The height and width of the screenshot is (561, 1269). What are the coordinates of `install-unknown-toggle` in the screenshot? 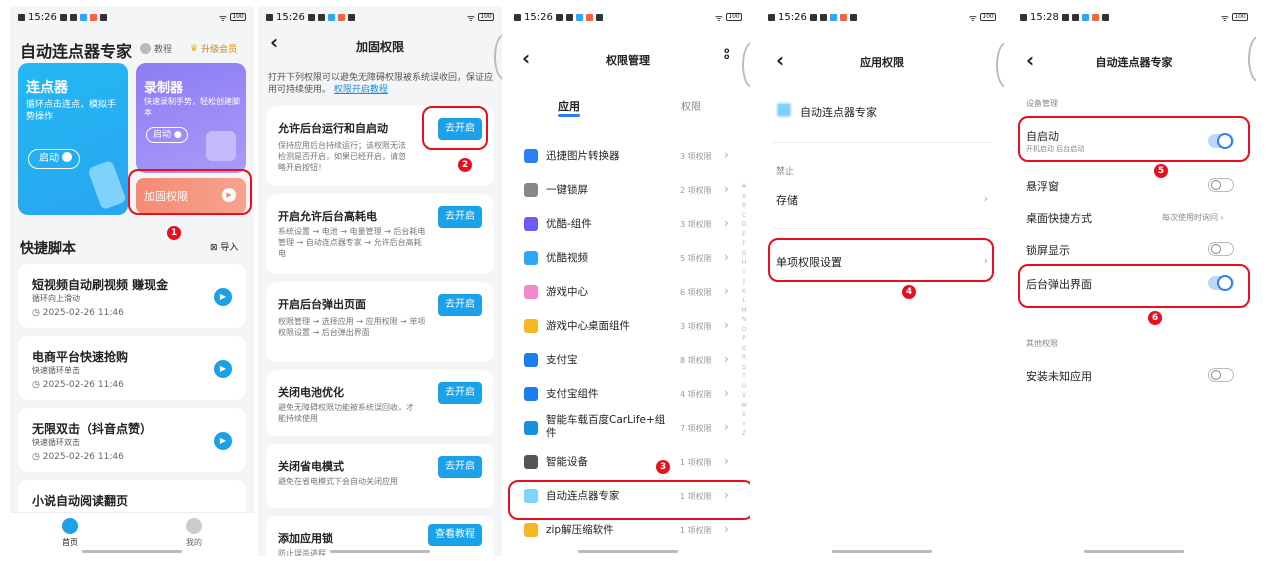 It's located at (1221, 375).